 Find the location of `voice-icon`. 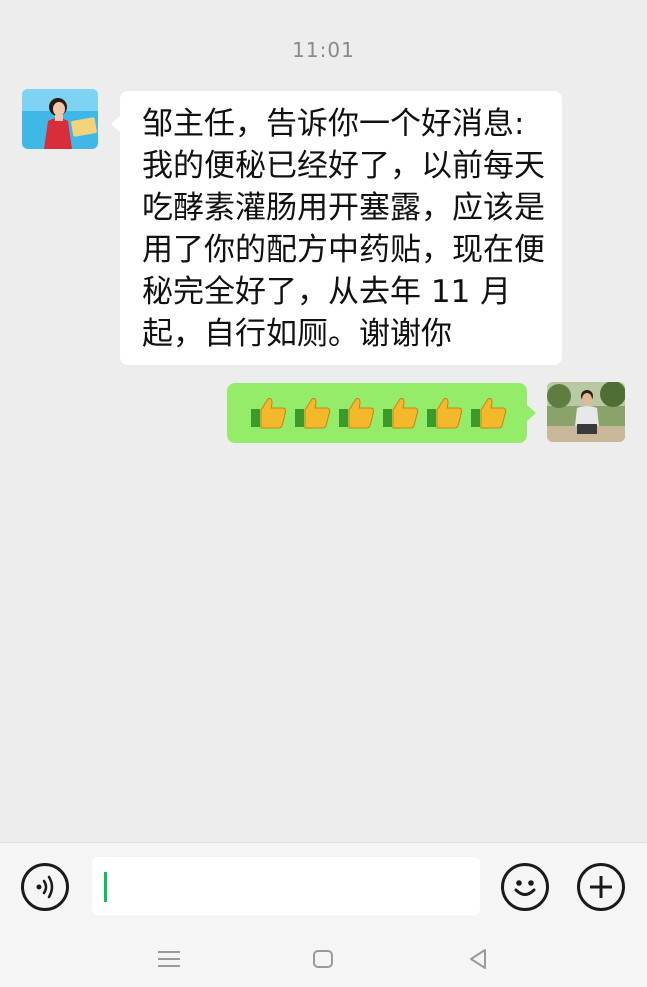

voice-icon is located at coordinates (45, 887).